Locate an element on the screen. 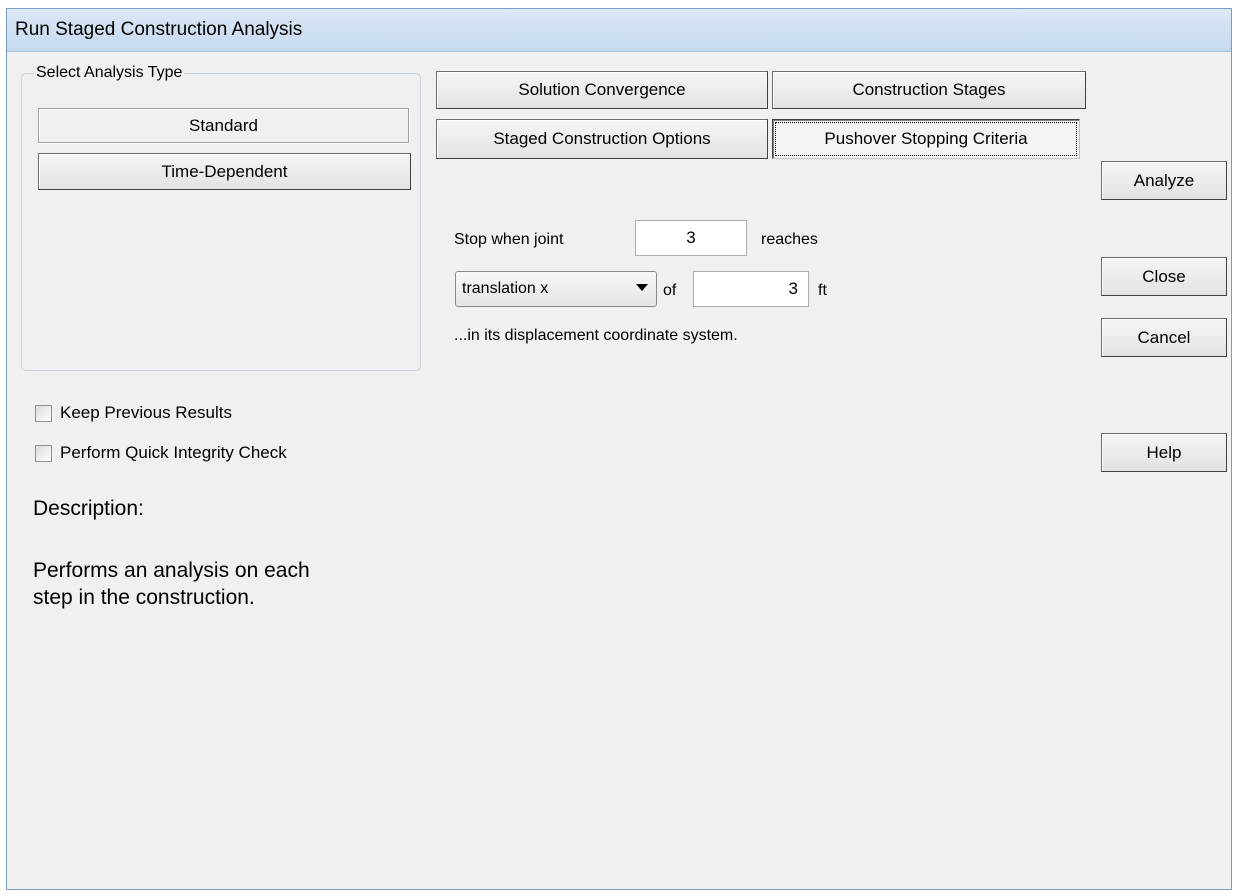  tab-staged-construction-options: Staged Construction Options is located at coordinates (602, 139).